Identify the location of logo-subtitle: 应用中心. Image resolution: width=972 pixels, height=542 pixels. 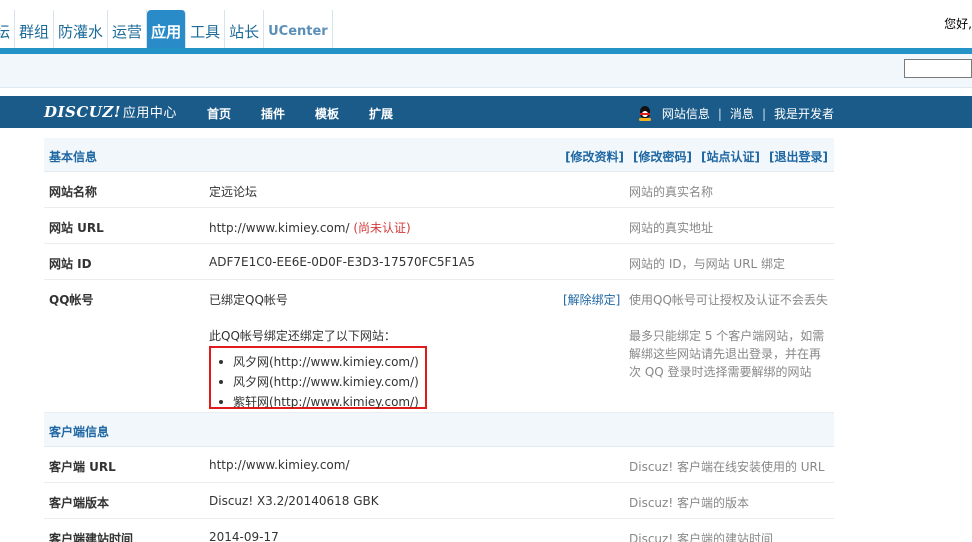
(149, 113).